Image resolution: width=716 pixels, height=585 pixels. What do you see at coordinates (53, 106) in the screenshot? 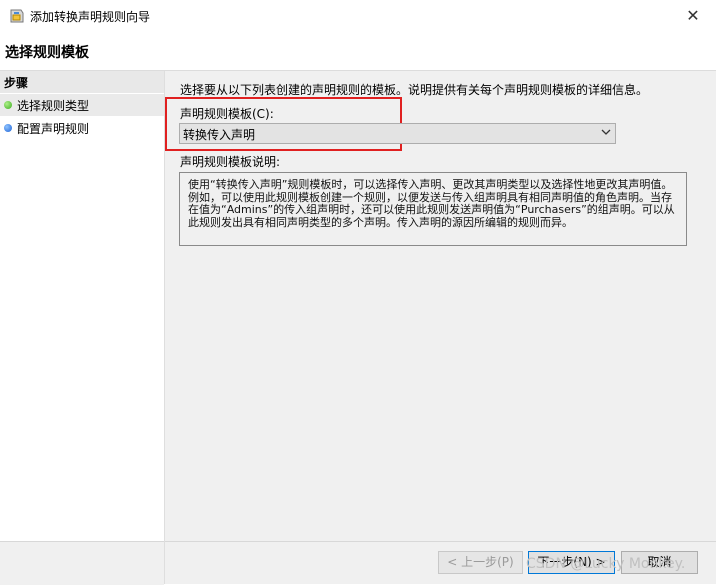
I see `step-label: 选择规则类型` at bounding box center [53, 106].